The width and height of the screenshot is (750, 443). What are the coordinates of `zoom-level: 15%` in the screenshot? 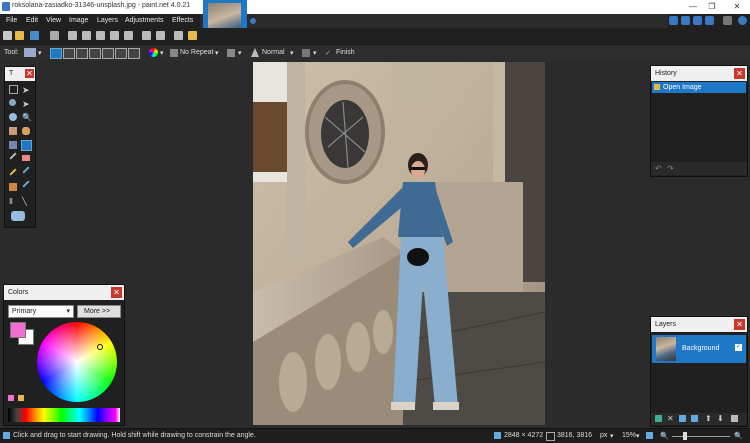 It's located at (629, 435).